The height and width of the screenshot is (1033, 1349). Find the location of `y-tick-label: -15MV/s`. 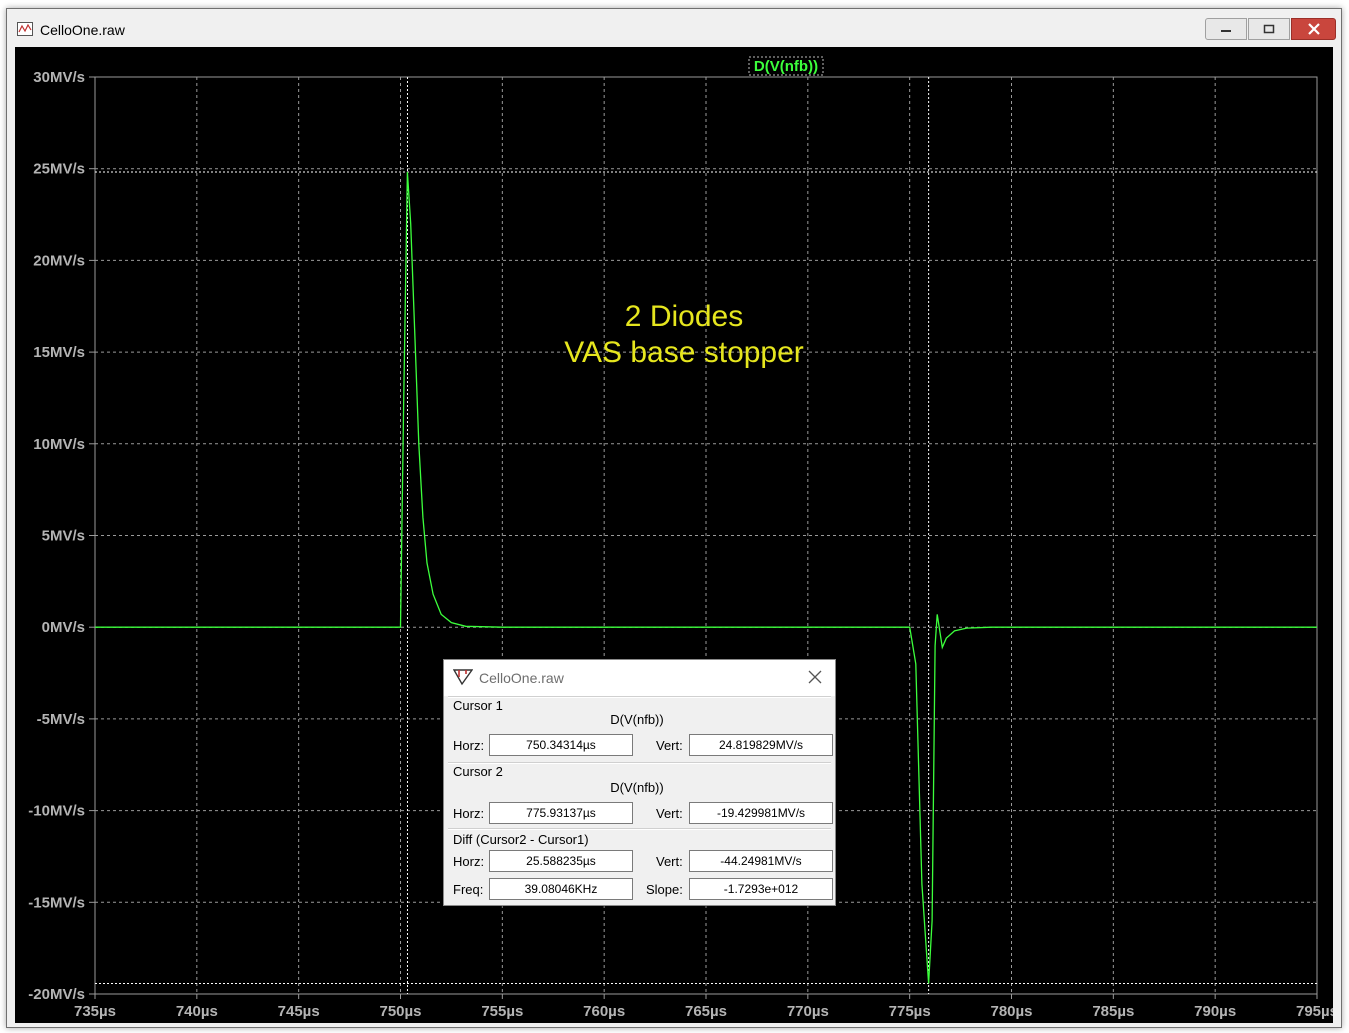

y-tick-label: -15MV/s is located at coordinates (56, 902).